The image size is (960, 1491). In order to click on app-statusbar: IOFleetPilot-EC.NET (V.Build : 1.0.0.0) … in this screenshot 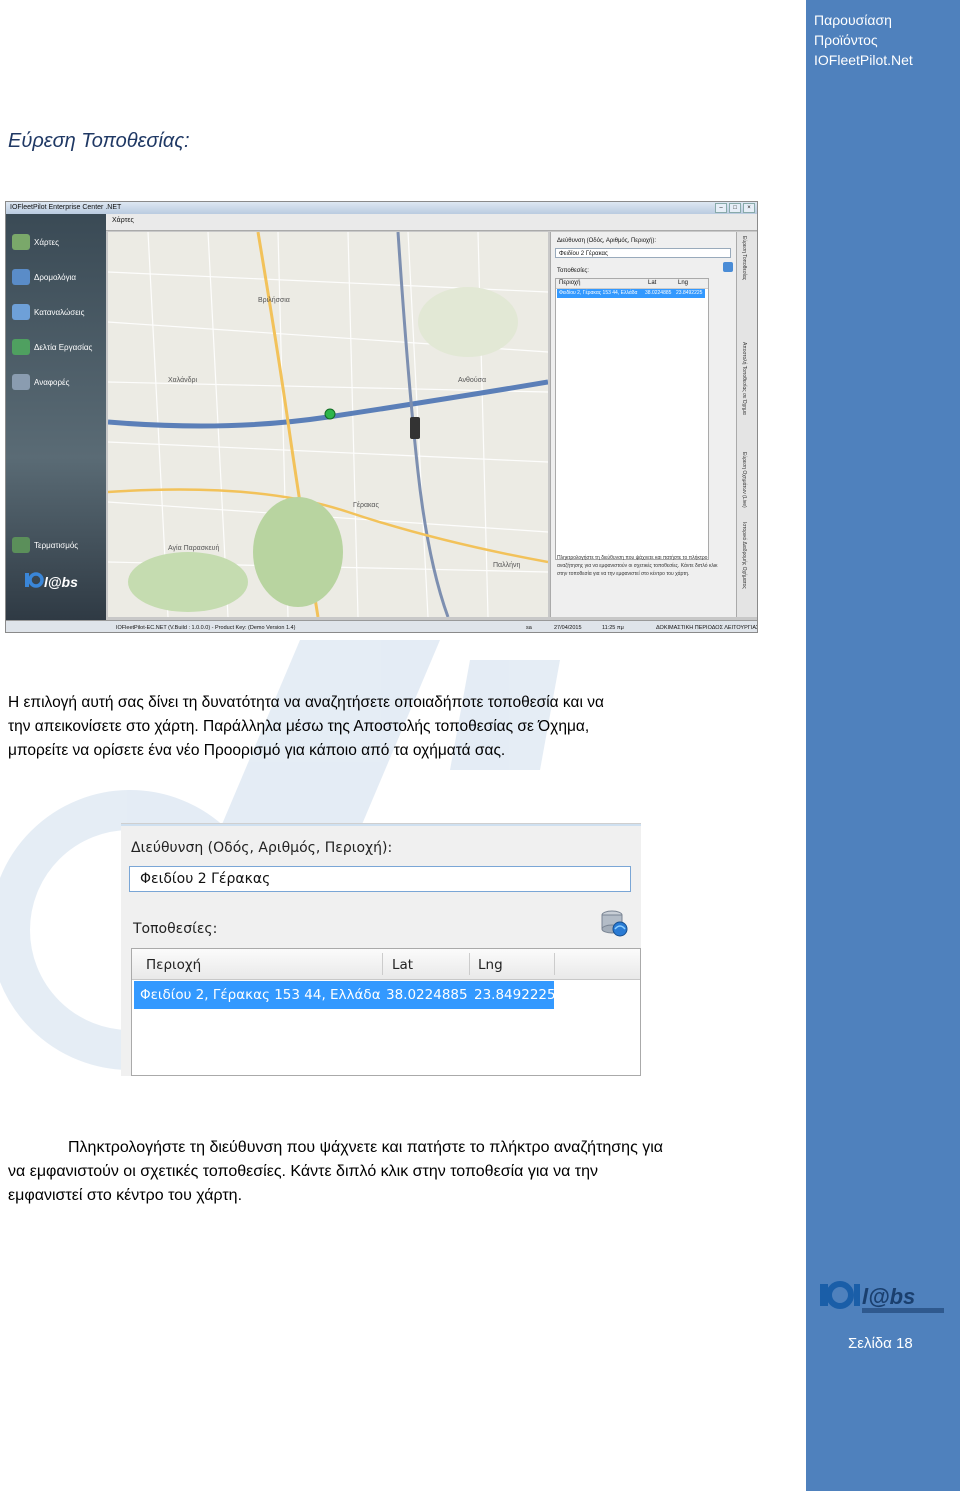, I will do `click(382, 626)`.